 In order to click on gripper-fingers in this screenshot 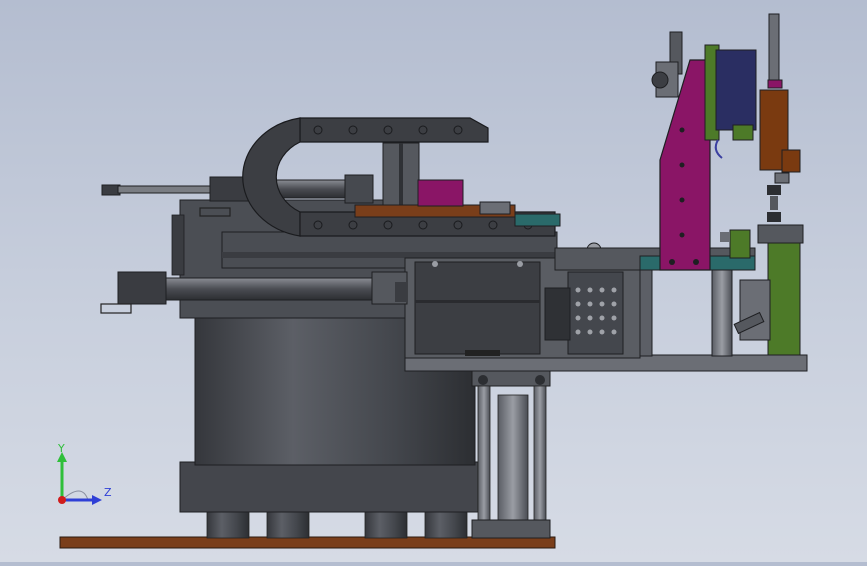, I will do `click(774, 203)`.